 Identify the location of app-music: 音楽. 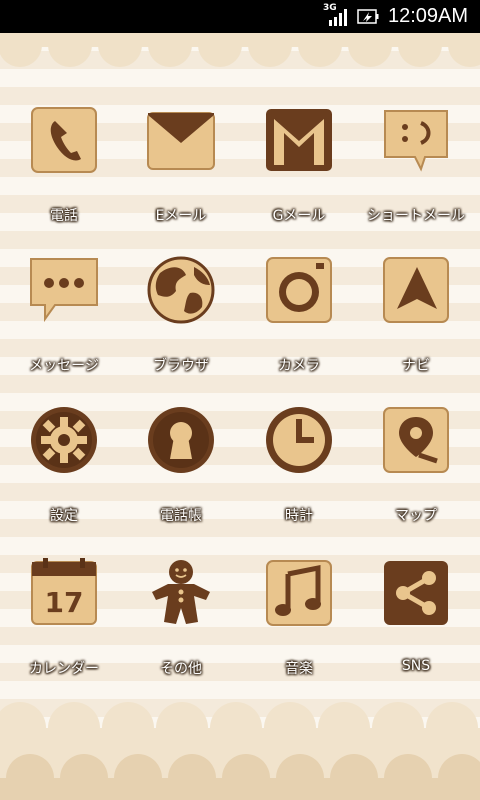
(299, 623).